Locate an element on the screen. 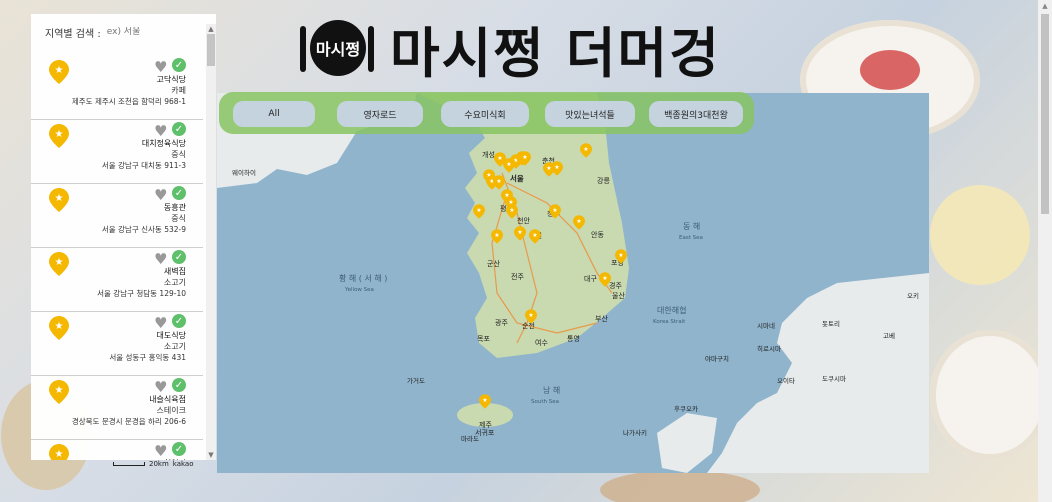 The image size is (1052, 502). list-item: ★ ♥ ✓ 동흥관 중식 서울 강남구 신사동 532-9 is located at coordinates (117, 216).